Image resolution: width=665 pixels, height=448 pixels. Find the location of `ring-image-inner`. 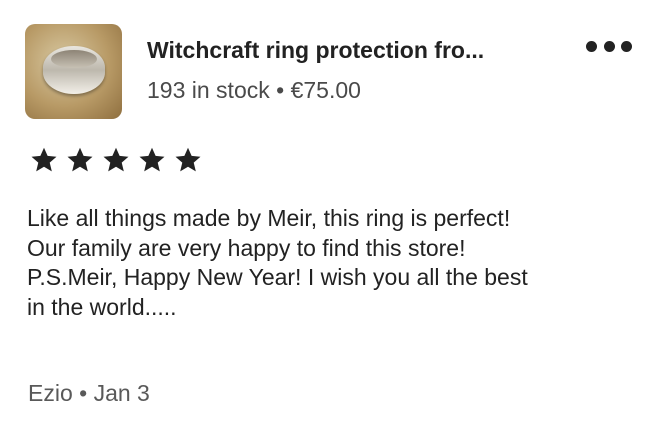

ring-image-inner is located at coordinates (74, 59).